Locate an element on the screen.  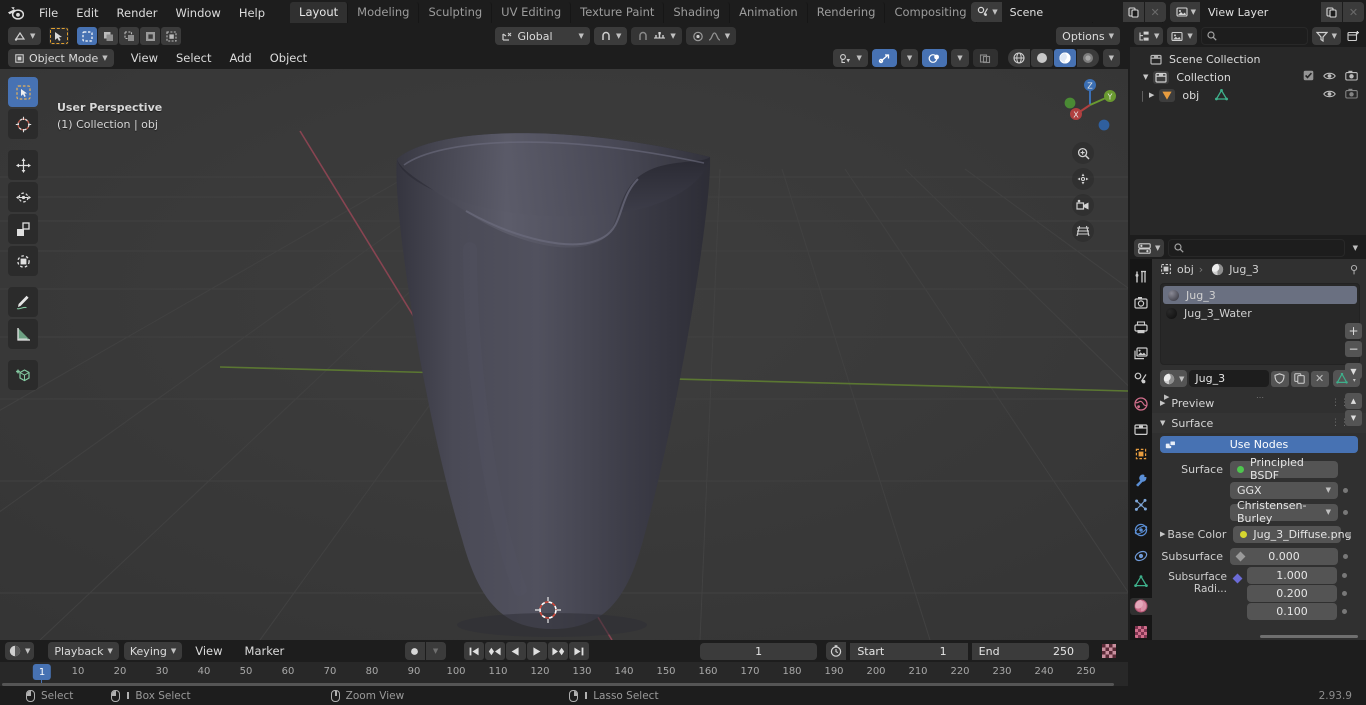
viewport-menu-select: Select is located at coordinates (193, 58).